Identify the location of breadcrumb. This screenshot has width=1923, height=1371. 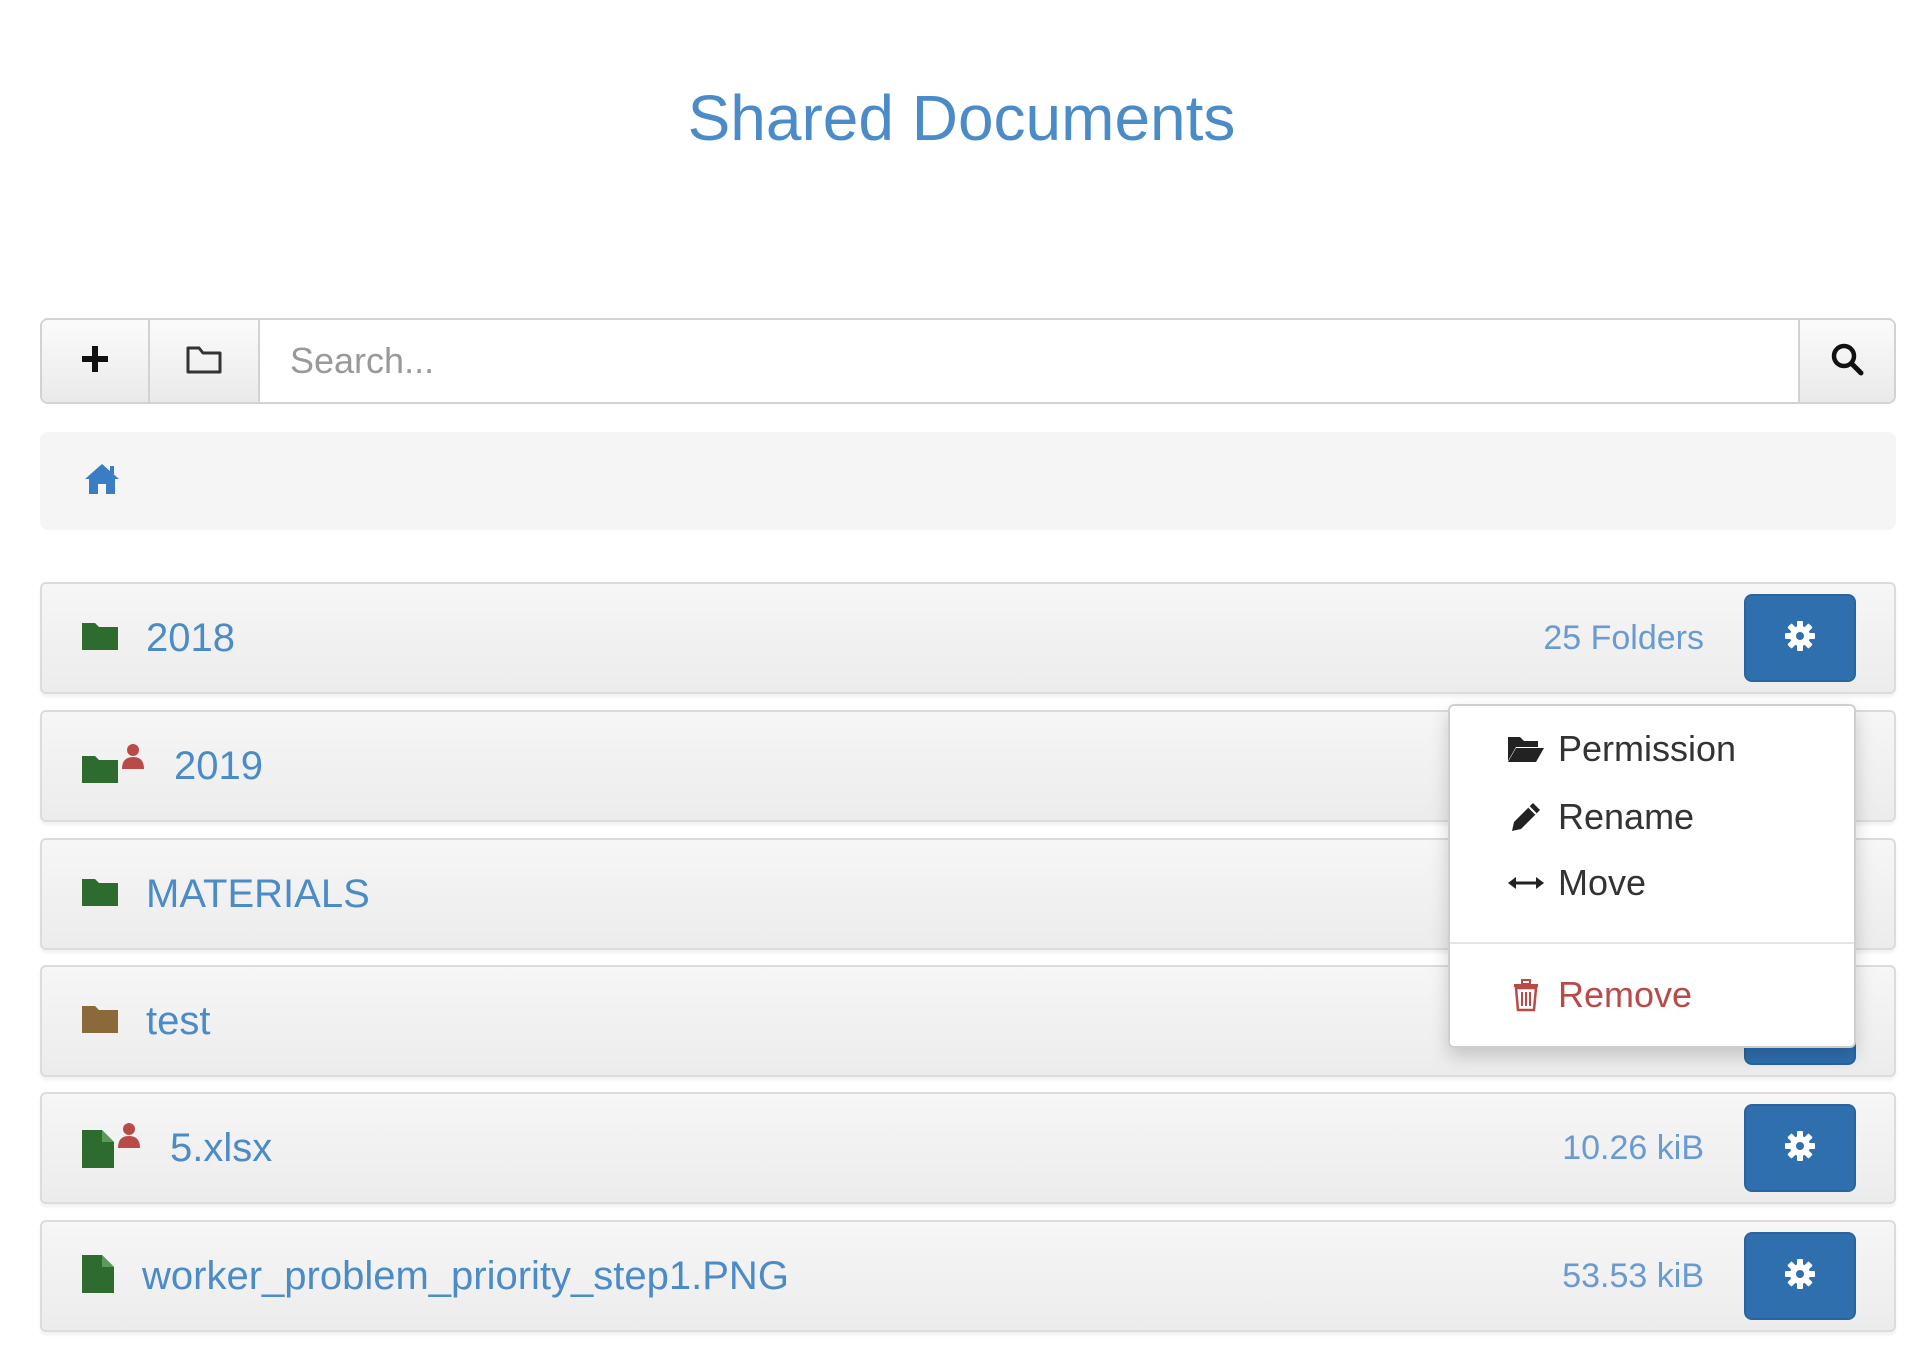
(968, 481).